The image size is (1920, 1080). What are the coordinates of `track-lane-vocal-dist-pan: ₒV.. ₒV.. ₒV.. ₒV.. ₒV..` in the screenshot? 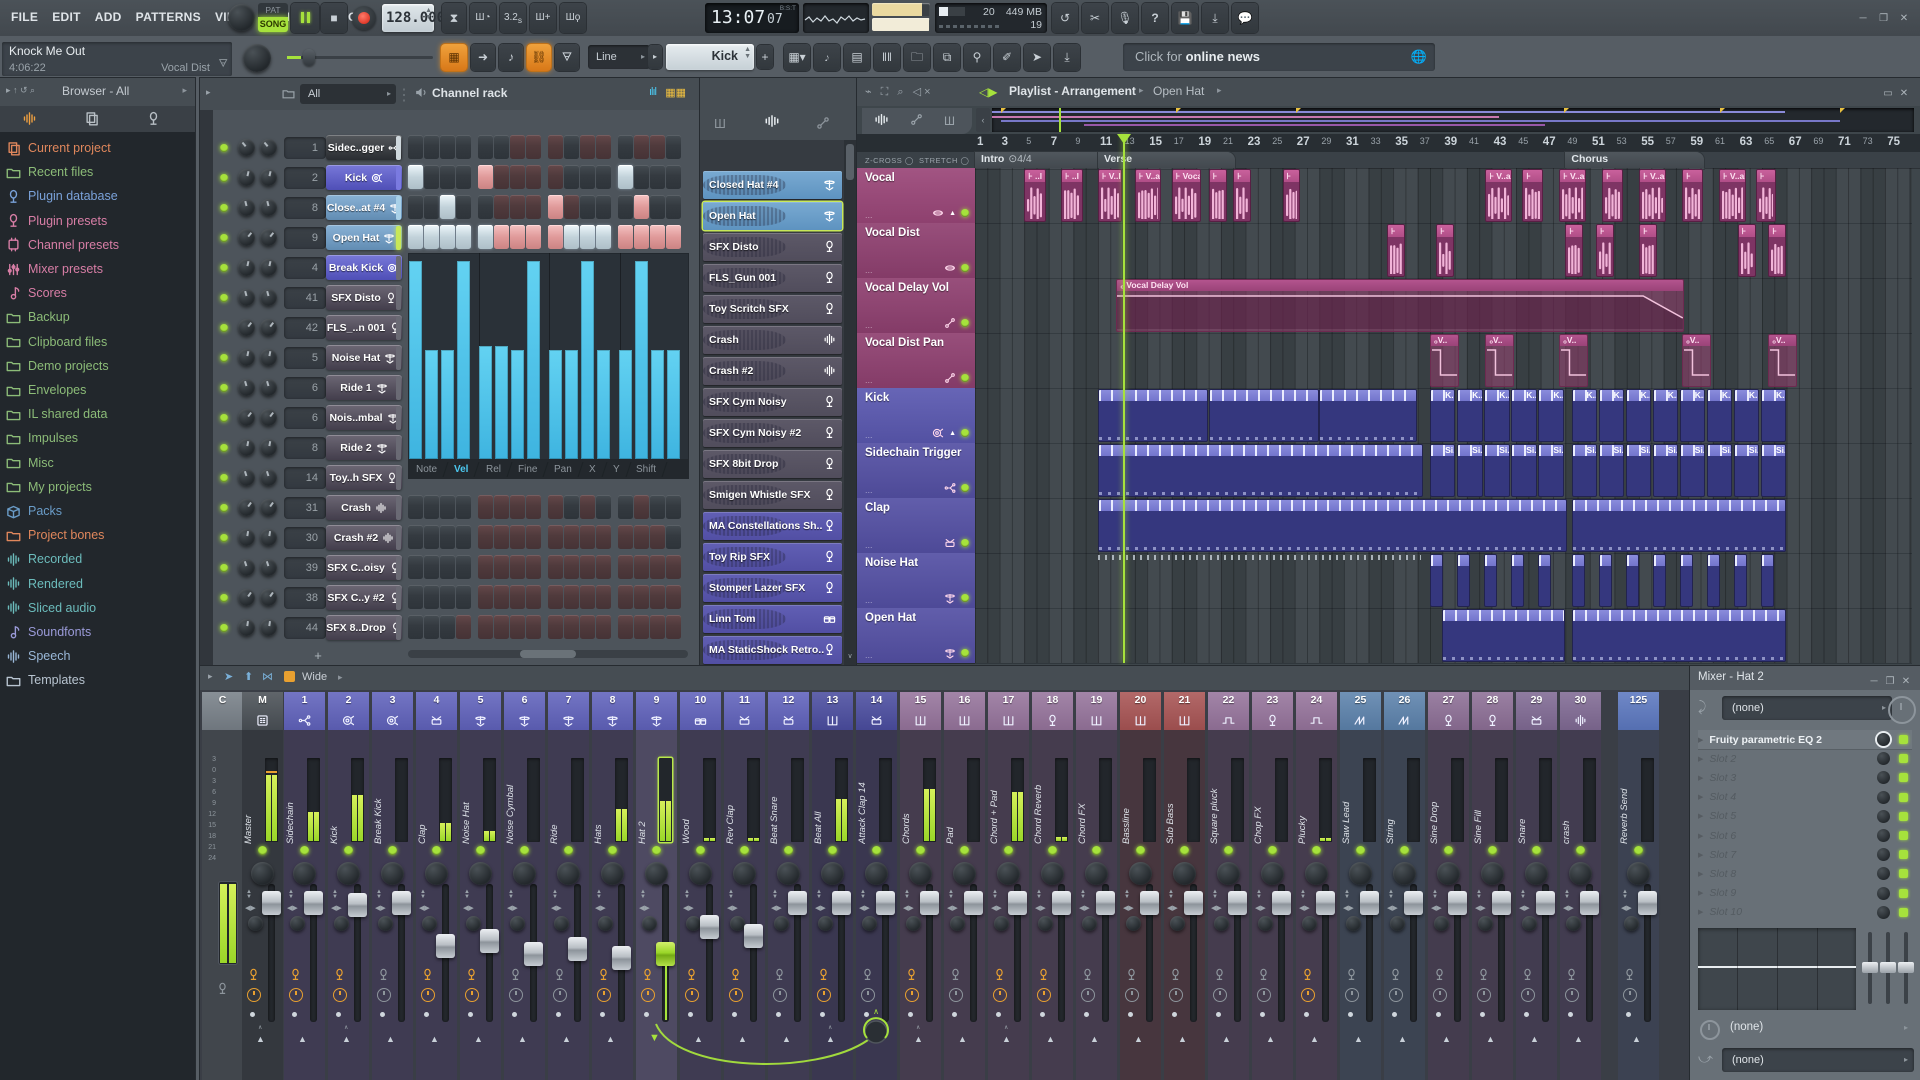 It's located at (1443, 361).